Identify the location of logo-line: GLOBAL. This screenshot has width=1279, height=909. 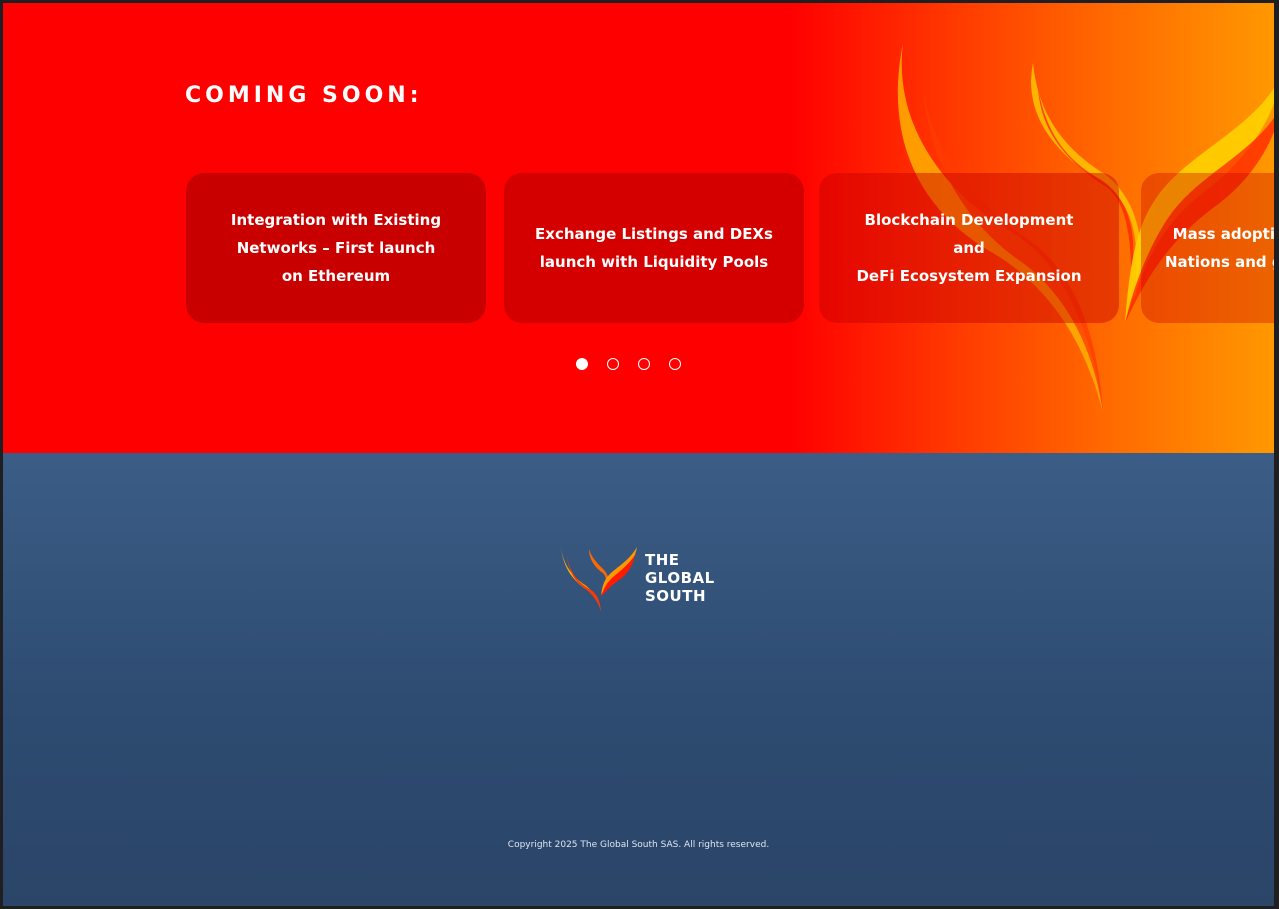
(680, 578).